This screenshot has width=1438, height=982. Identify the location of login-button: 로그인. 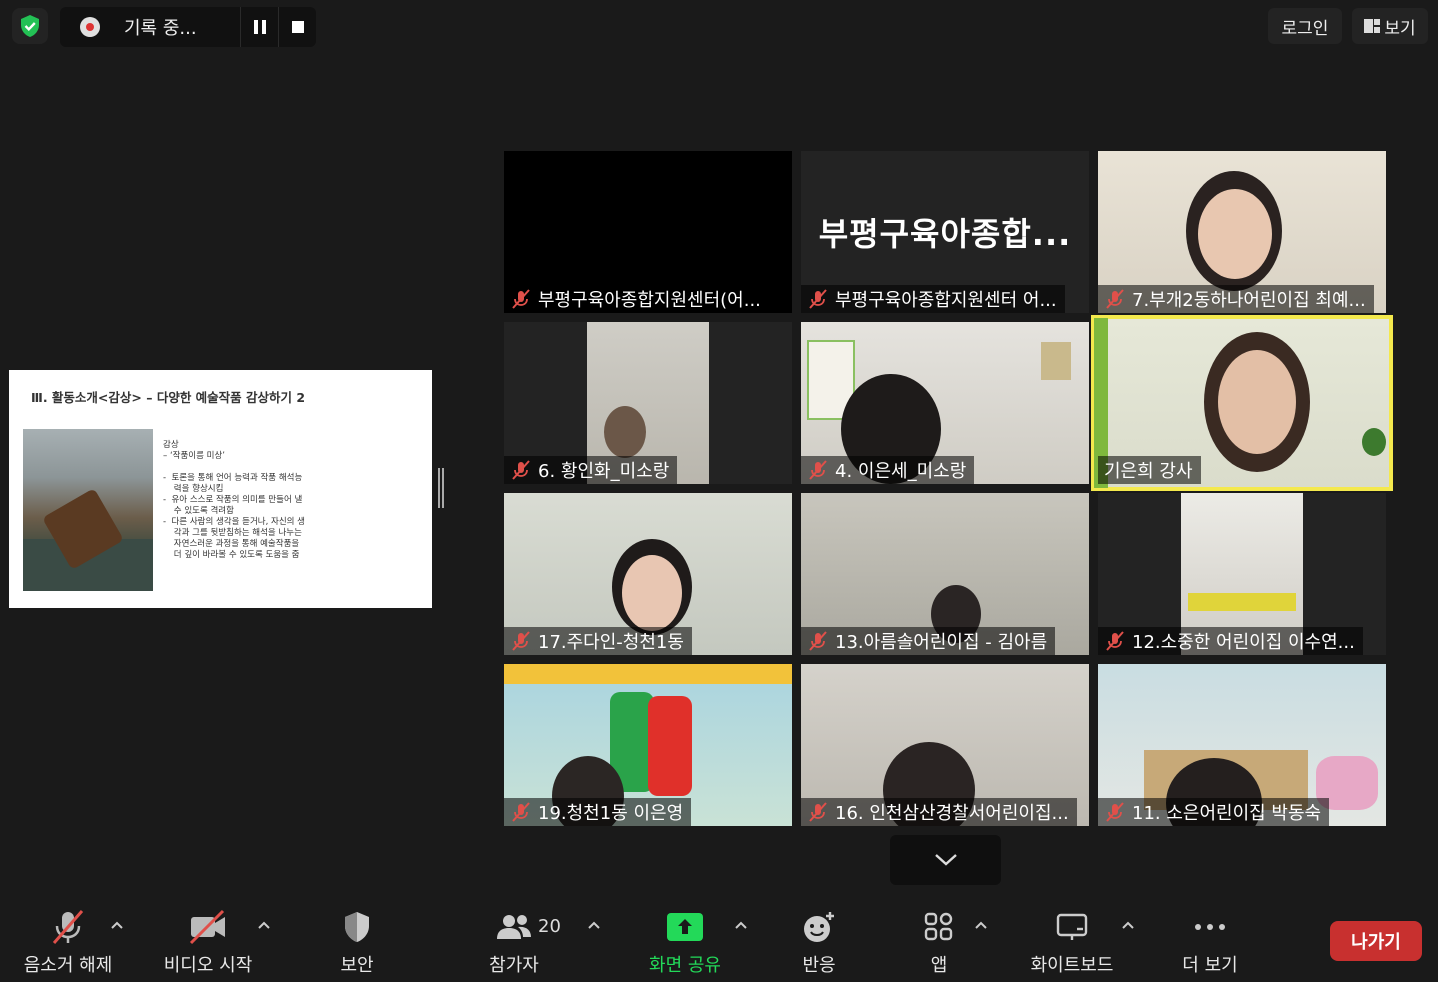
(1305, 26).